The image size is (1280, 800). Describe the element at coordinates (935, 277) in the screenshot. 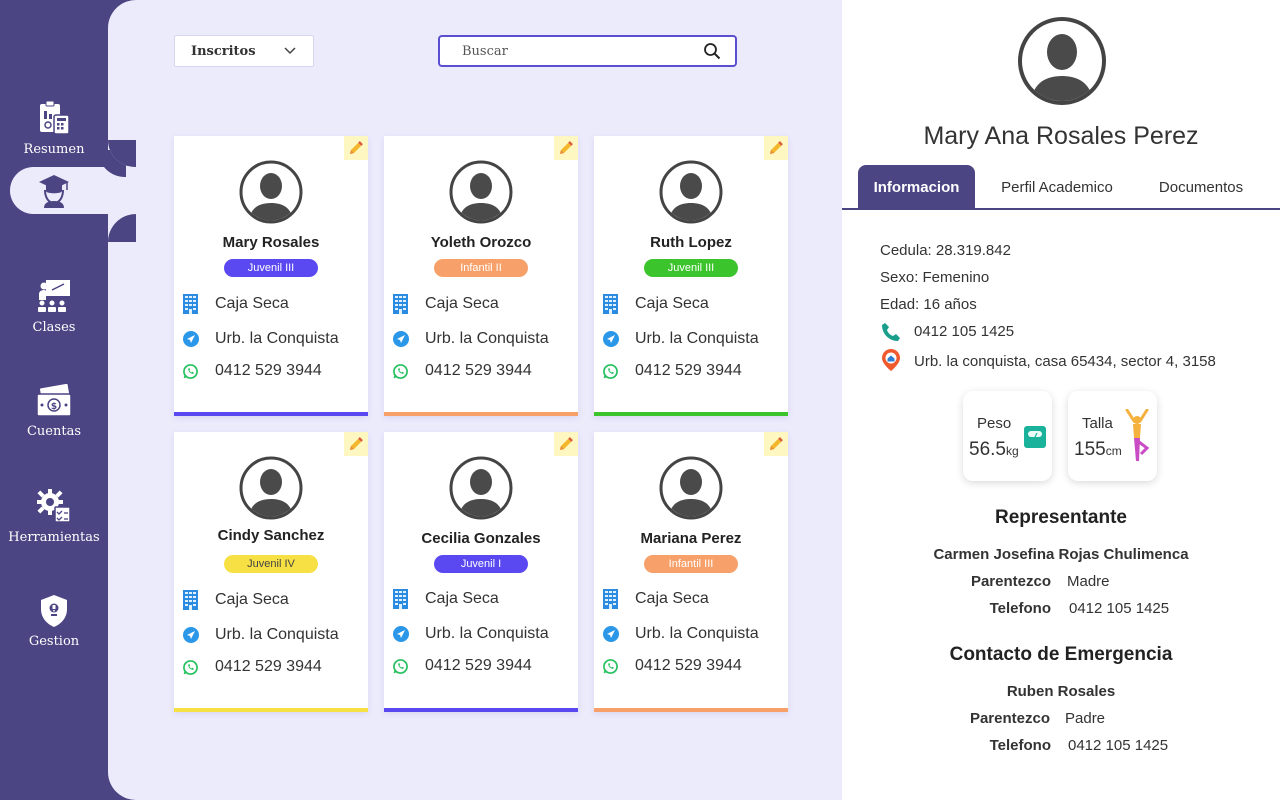

I see `info-sexo: Sexo: Femenino` at that location.